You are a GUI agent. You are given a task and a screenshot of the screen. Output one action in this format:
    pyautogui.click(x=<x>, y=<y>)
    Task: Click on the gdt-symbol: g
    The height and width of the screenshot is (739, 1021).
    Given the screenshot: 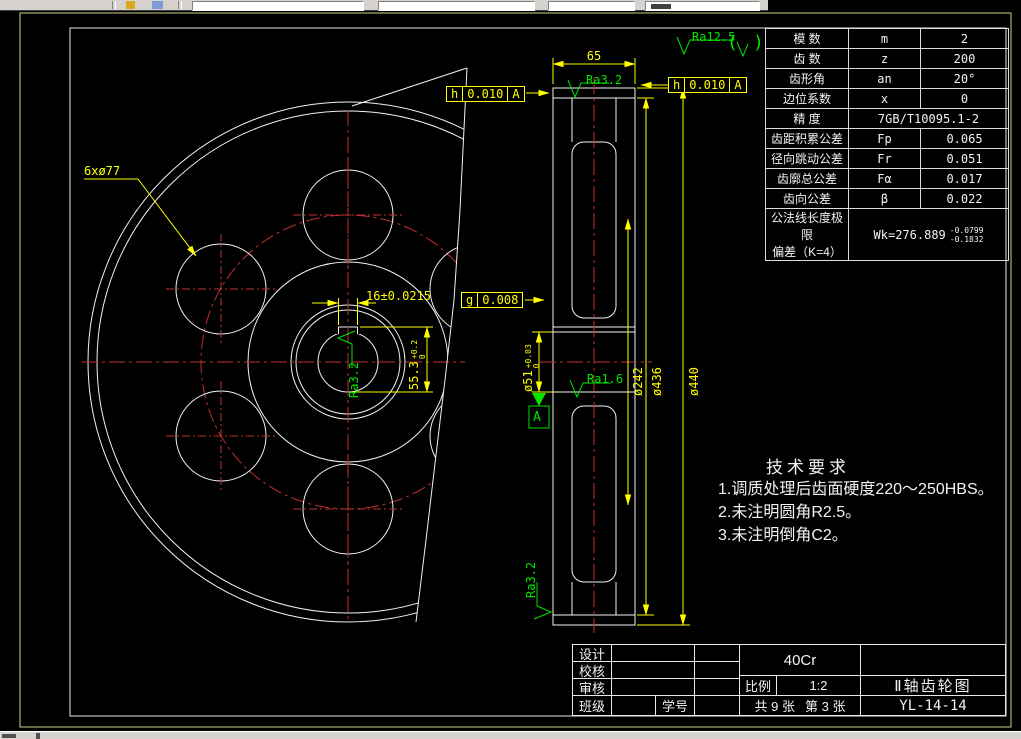 What is the action you would take?
    pyautogui.click(x=470, y=300)
    